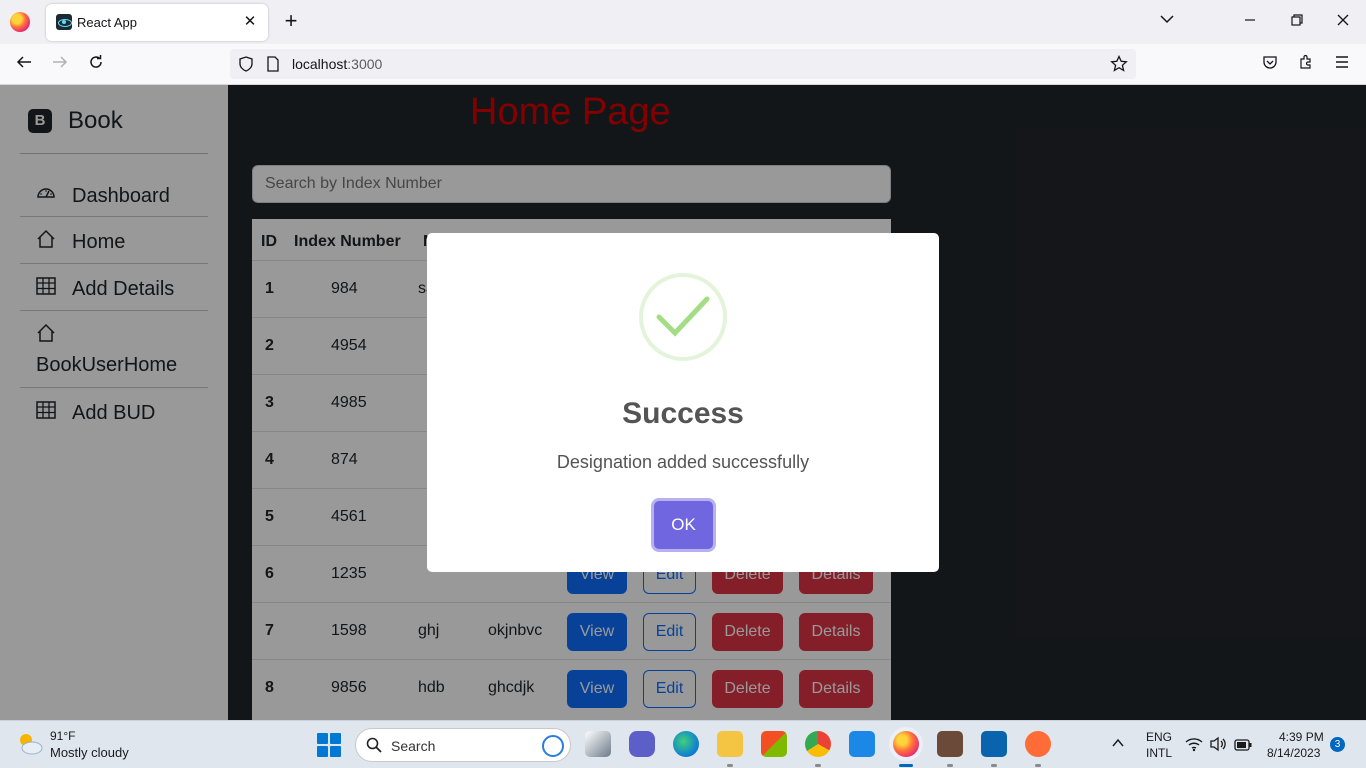  What do you see at coordinates (1119, 66) in the screenshot?
I see `bookmark-star-icon` at bounding box center [1119, 66].